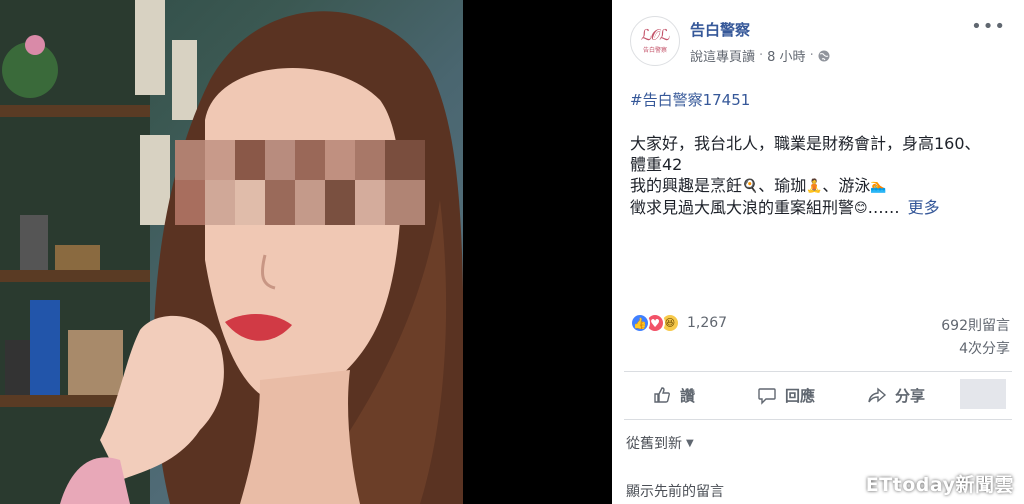 This screenshot has width=1024, height=504. What do you see at coordinates (975, 325) in the screenshot?
I see `comments-count-link: 692則留言` at bounding box center [975, 325].